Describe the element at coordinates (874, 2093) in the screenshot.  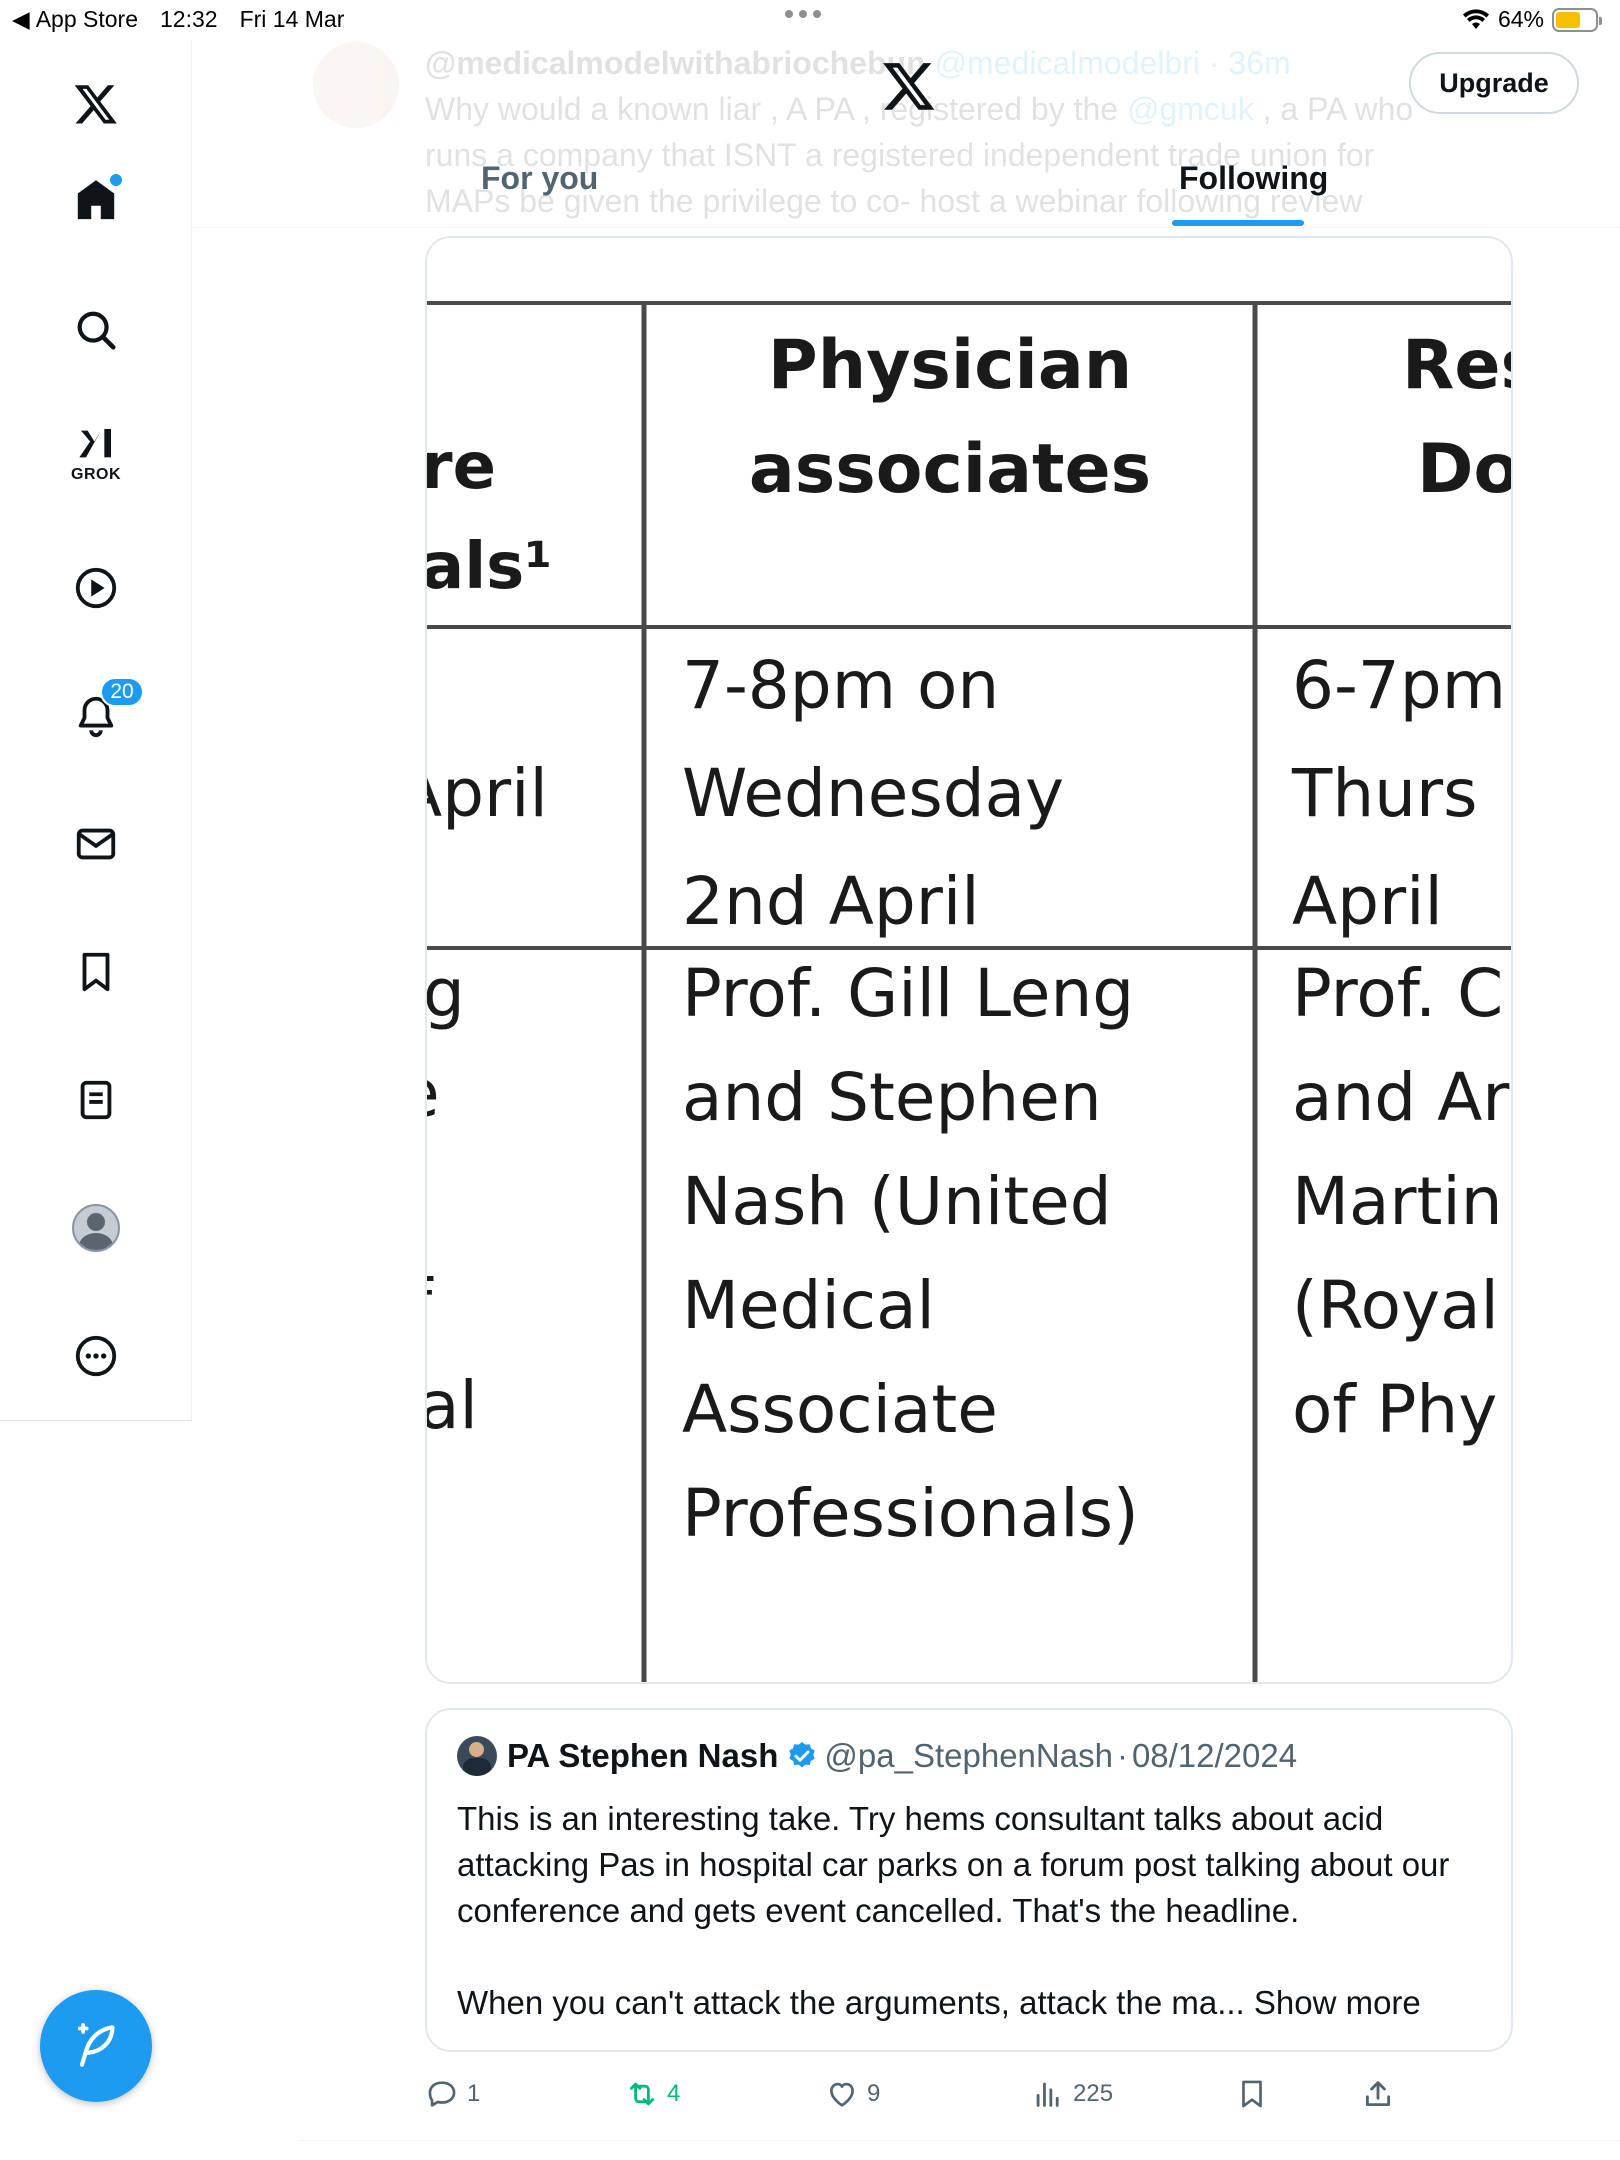
I see `like-count: 9` at that location.